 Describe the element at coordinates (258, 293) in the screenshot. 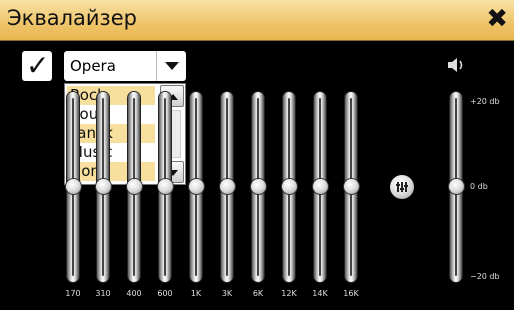

I see `band-frequency-label: 6K` at that location.